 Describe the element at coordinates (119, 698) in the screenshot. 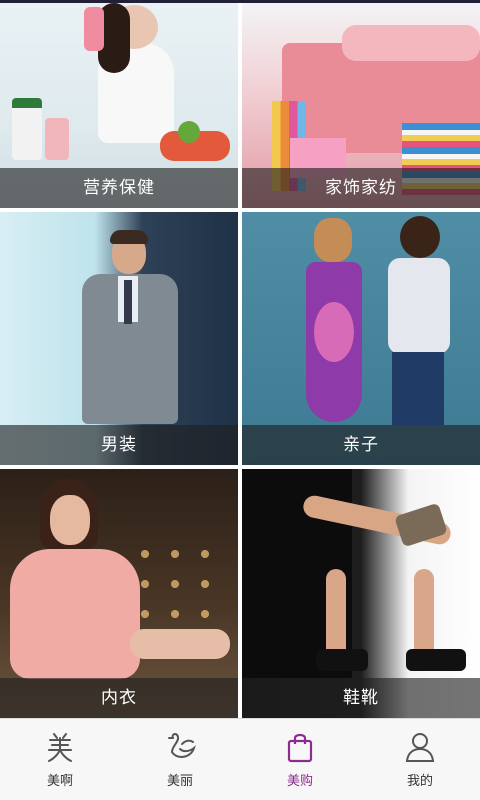

I see `category-label: 内衣` at that location.